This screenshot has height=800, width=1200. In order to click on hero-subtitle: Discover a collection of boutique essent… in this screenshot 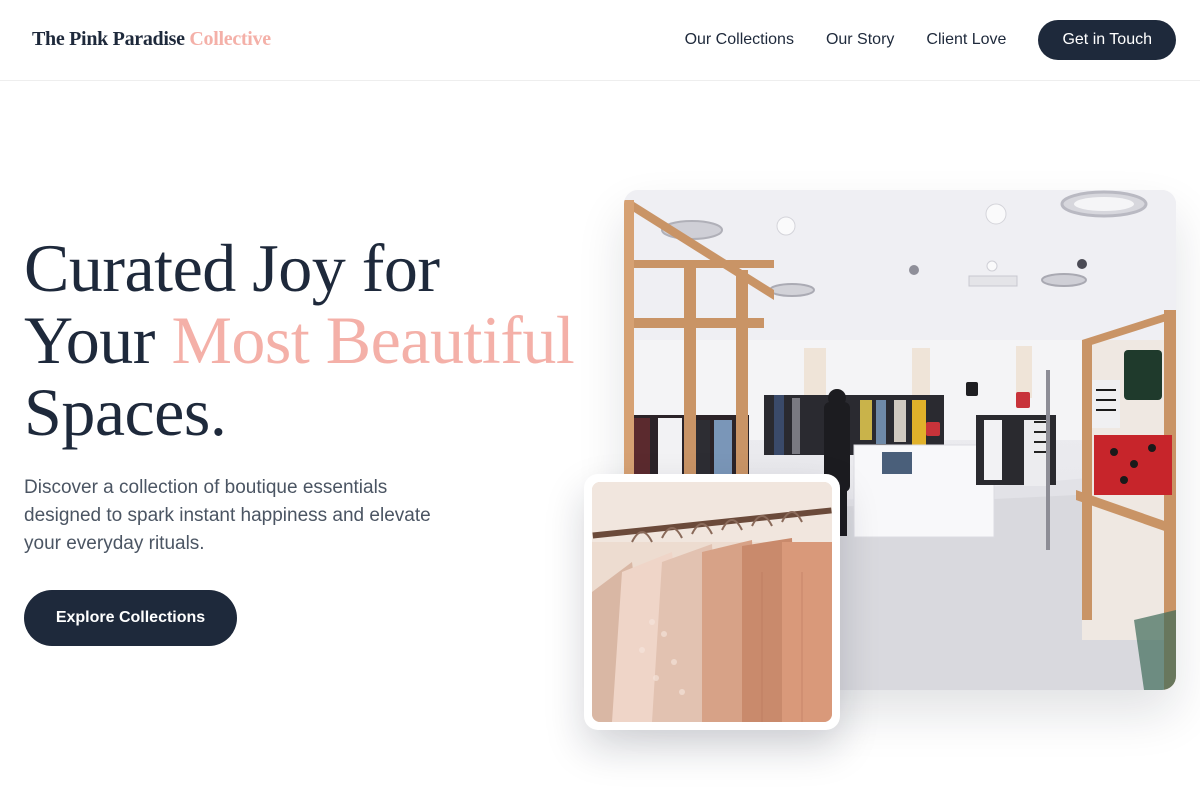, I will do `click(227, 515)`.